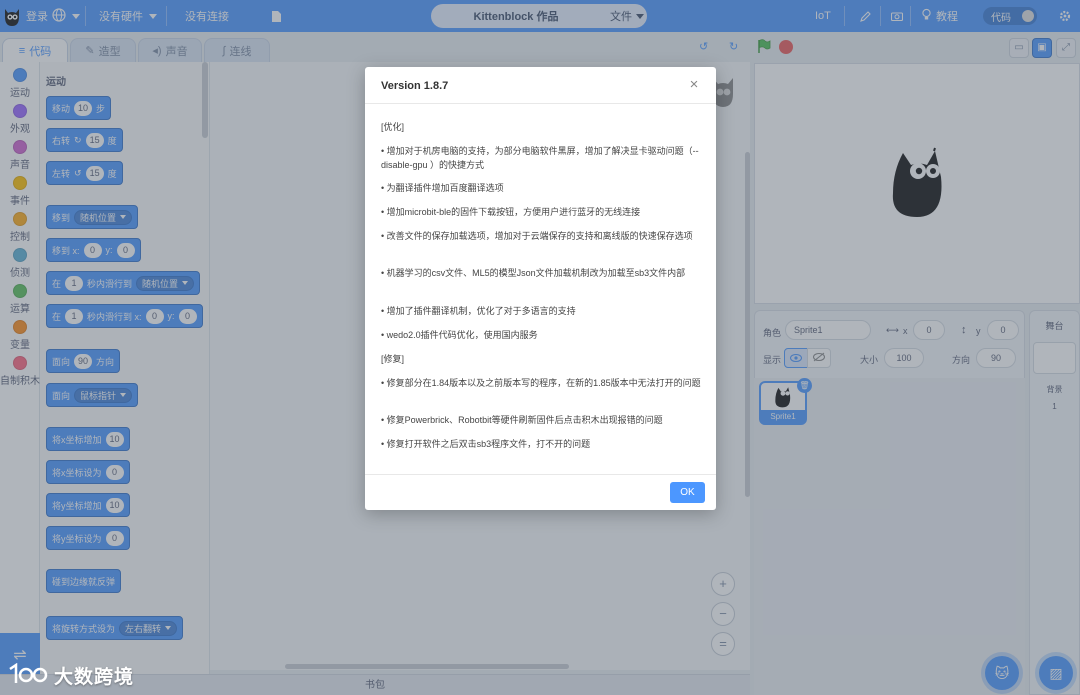  I want to click on section-heading: [修复], so click(393, 359).